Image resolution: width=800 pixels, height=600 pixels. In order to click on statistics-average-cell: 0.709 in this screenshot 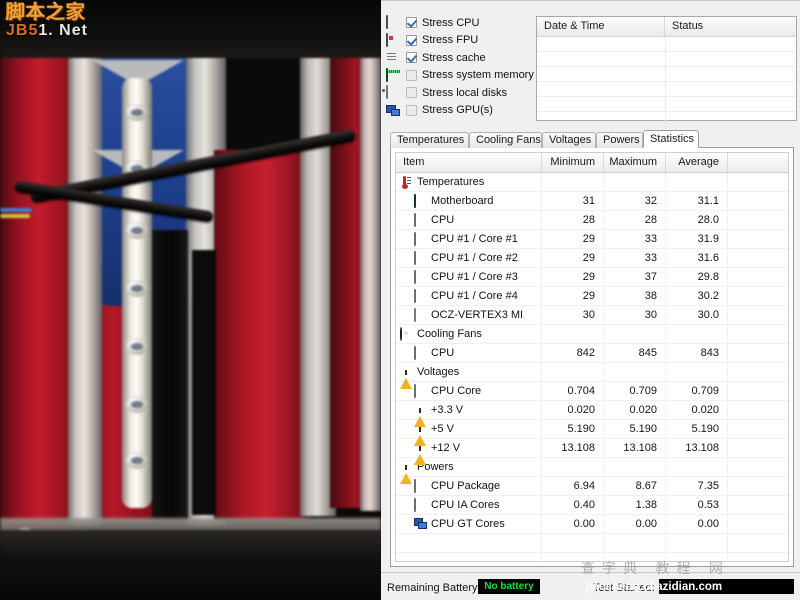, I will do `click(697, 391)`.